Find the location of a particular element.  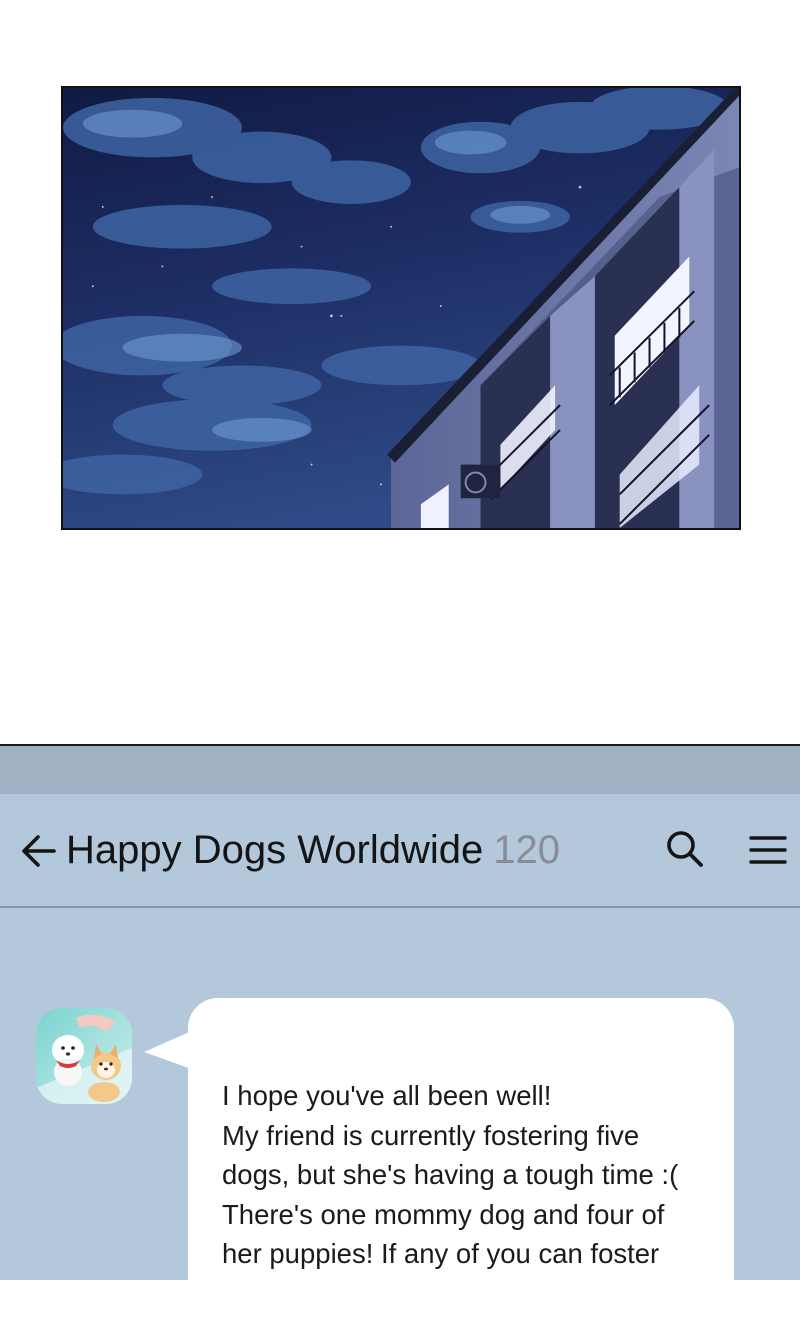

message-line: I hope you've all been well! is located at coordinates (387, 1095).